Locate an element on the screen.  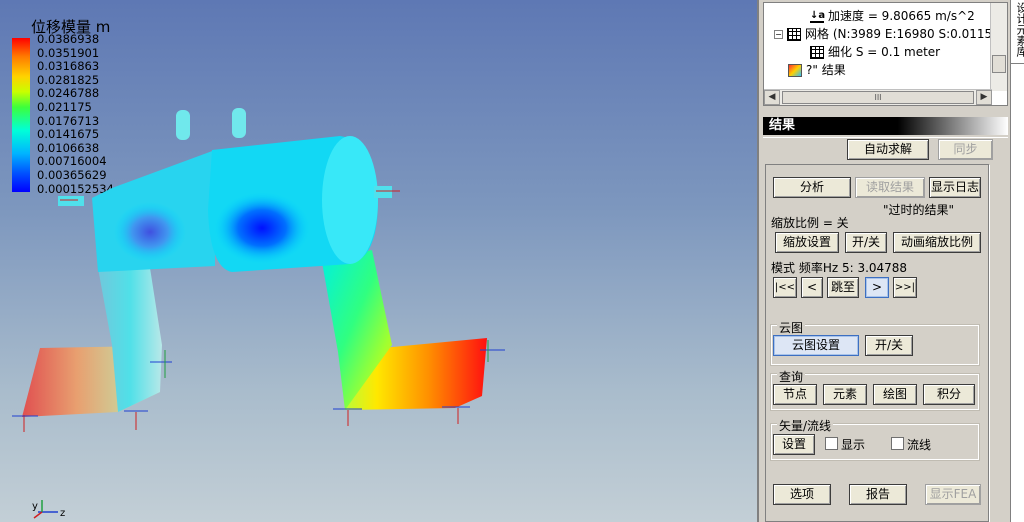
node-button: 节点 is located at coordinates (795, 394).